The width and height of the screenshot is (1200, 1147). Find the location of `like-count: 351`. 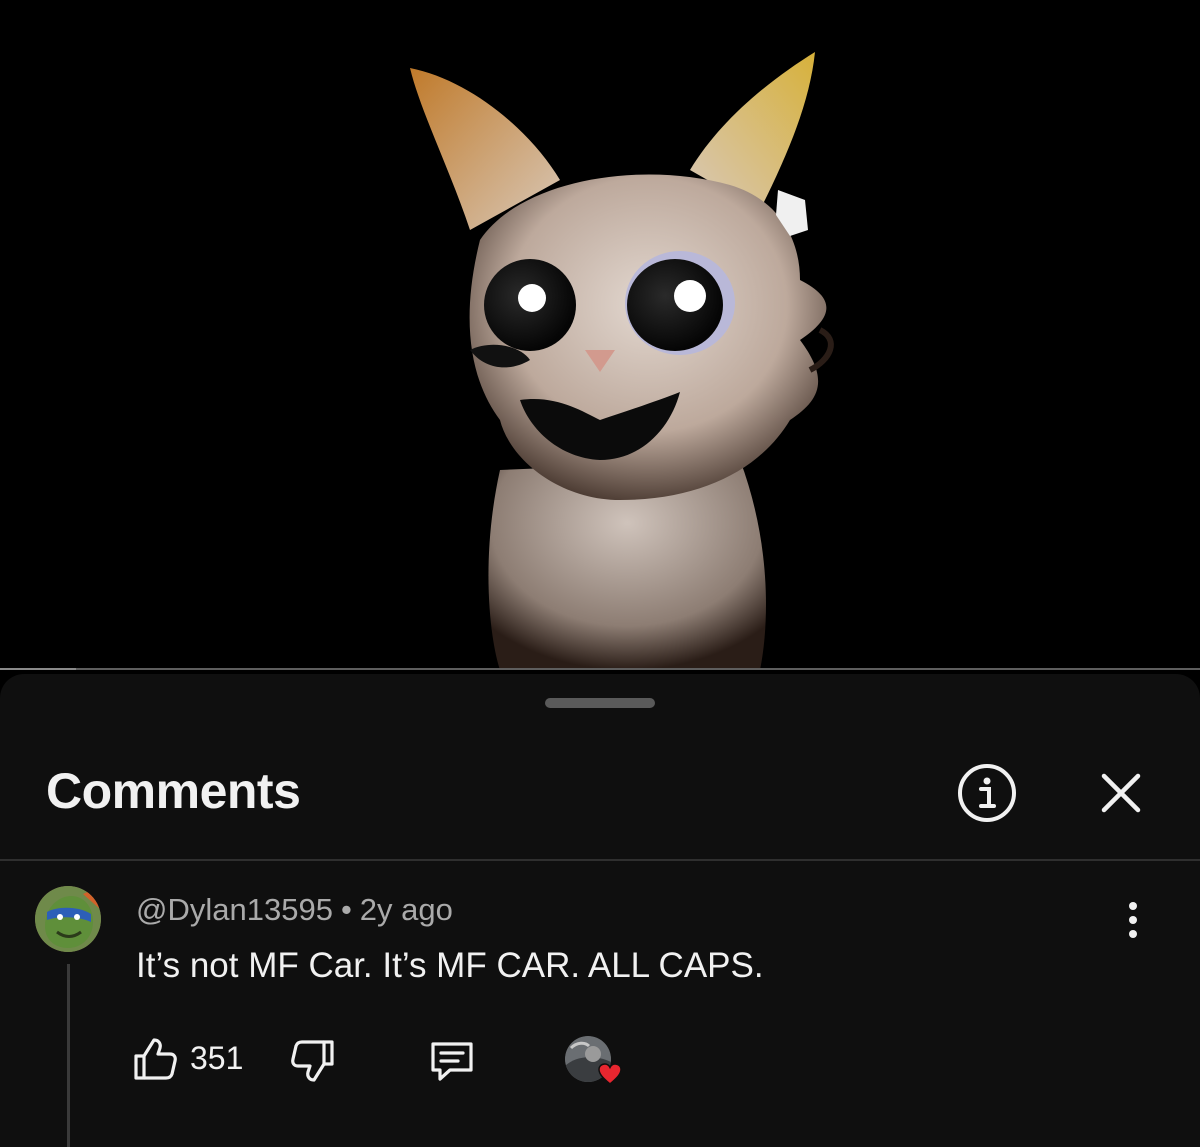

like-count: 351 is located at coordinates (217, 1058).